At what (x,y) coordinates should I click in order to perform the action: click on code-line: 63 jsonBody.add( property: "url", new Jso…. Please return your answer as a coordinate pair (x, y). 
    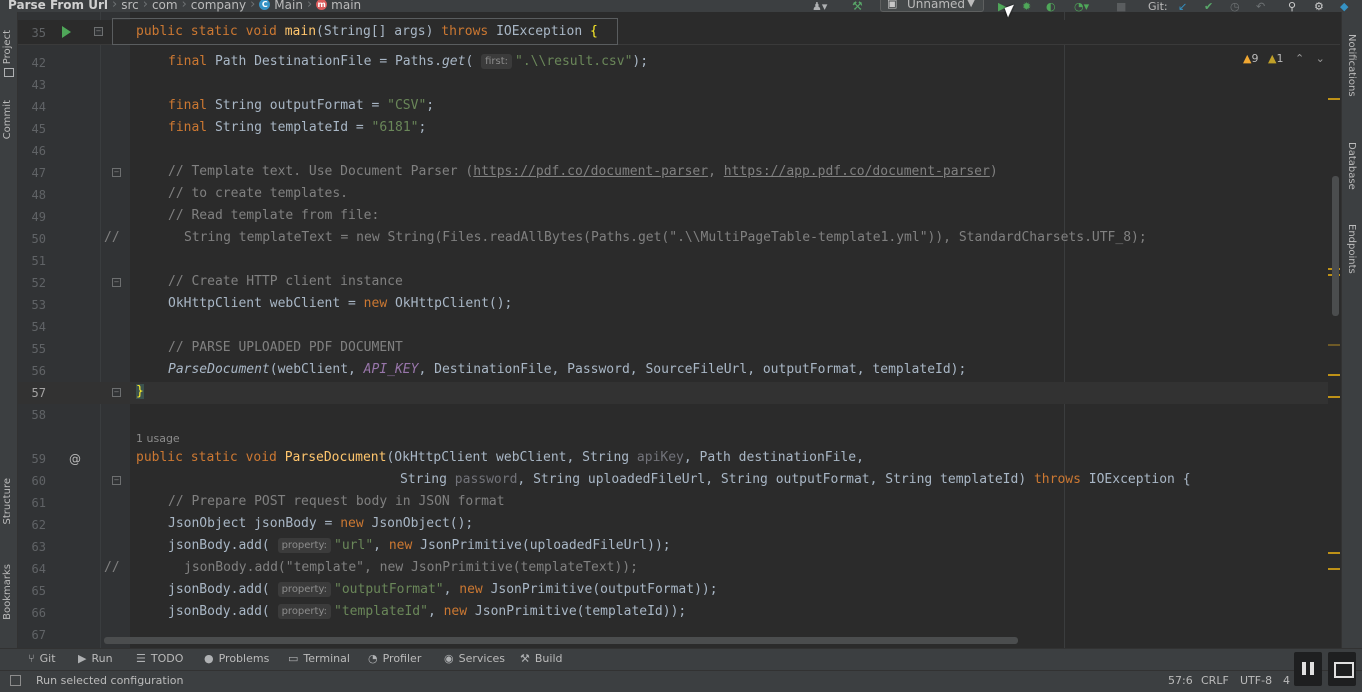
    Looking at the image, I should click on (673, 547).